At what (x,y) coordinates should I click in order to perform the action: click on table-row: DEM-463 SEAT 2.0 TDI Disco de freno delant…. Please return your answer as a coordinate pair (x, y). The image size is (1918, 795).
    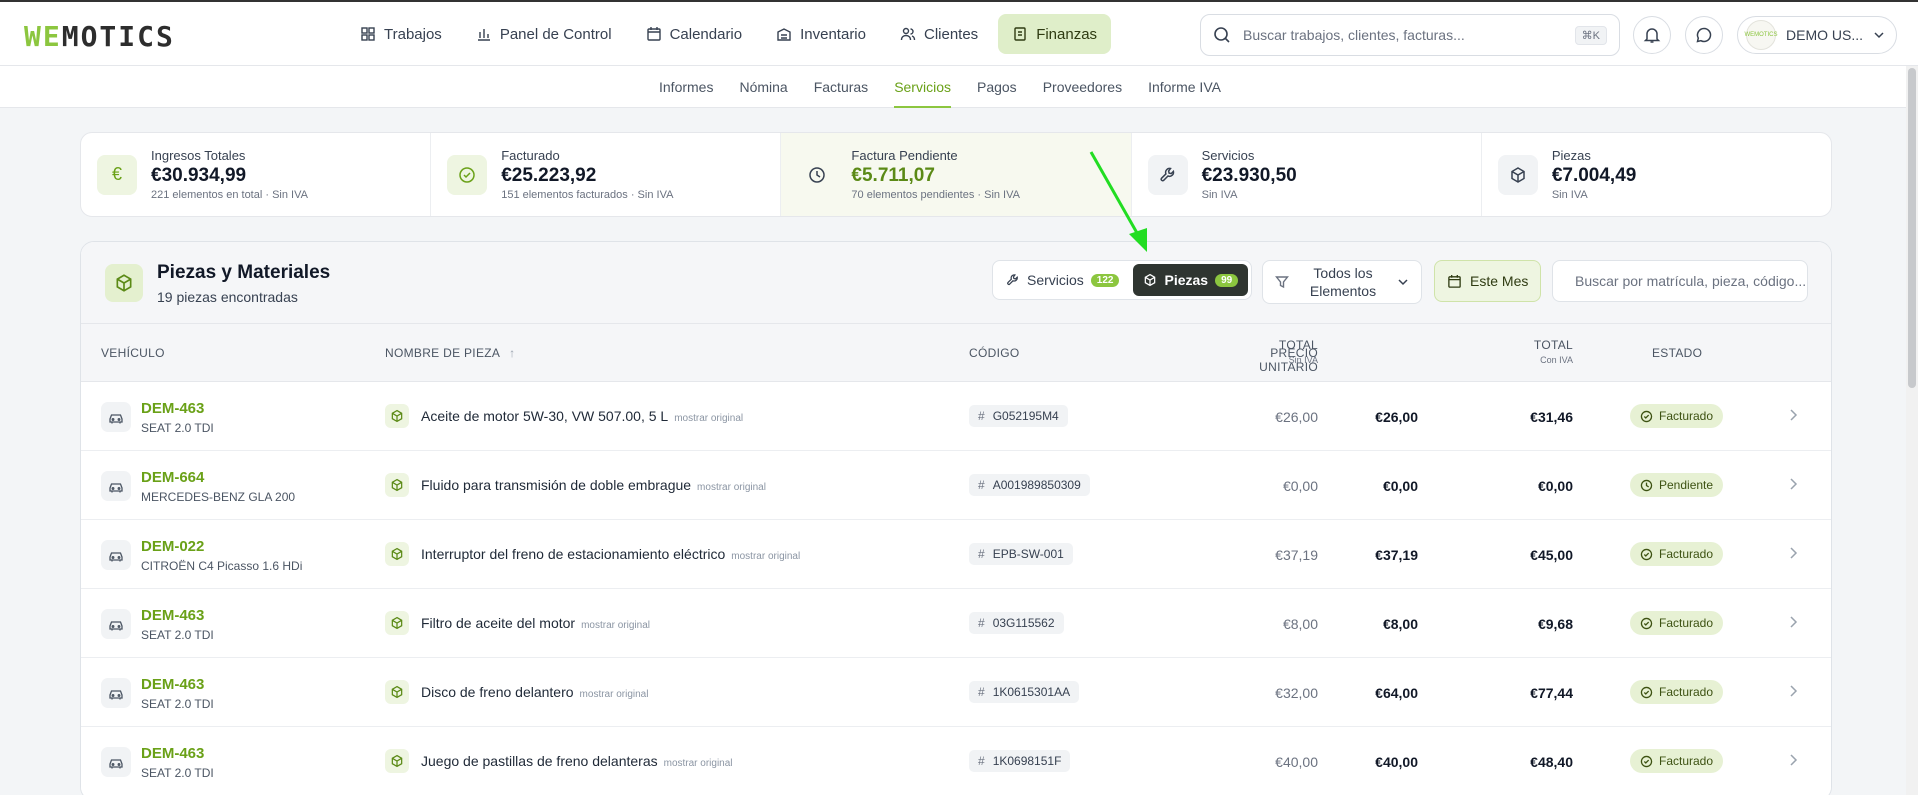
    Looking at the image, I should click on (956, 692).